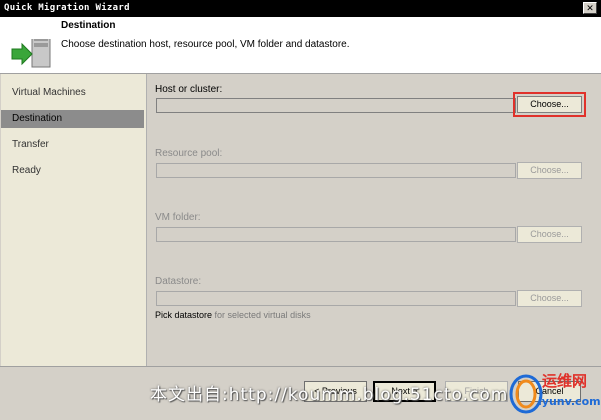 The image size is (601, 420). Describe the element at coordinates (300, 8) in the screenshot. I see `title-bar: Quick Migration Wizard ✕` at that location.